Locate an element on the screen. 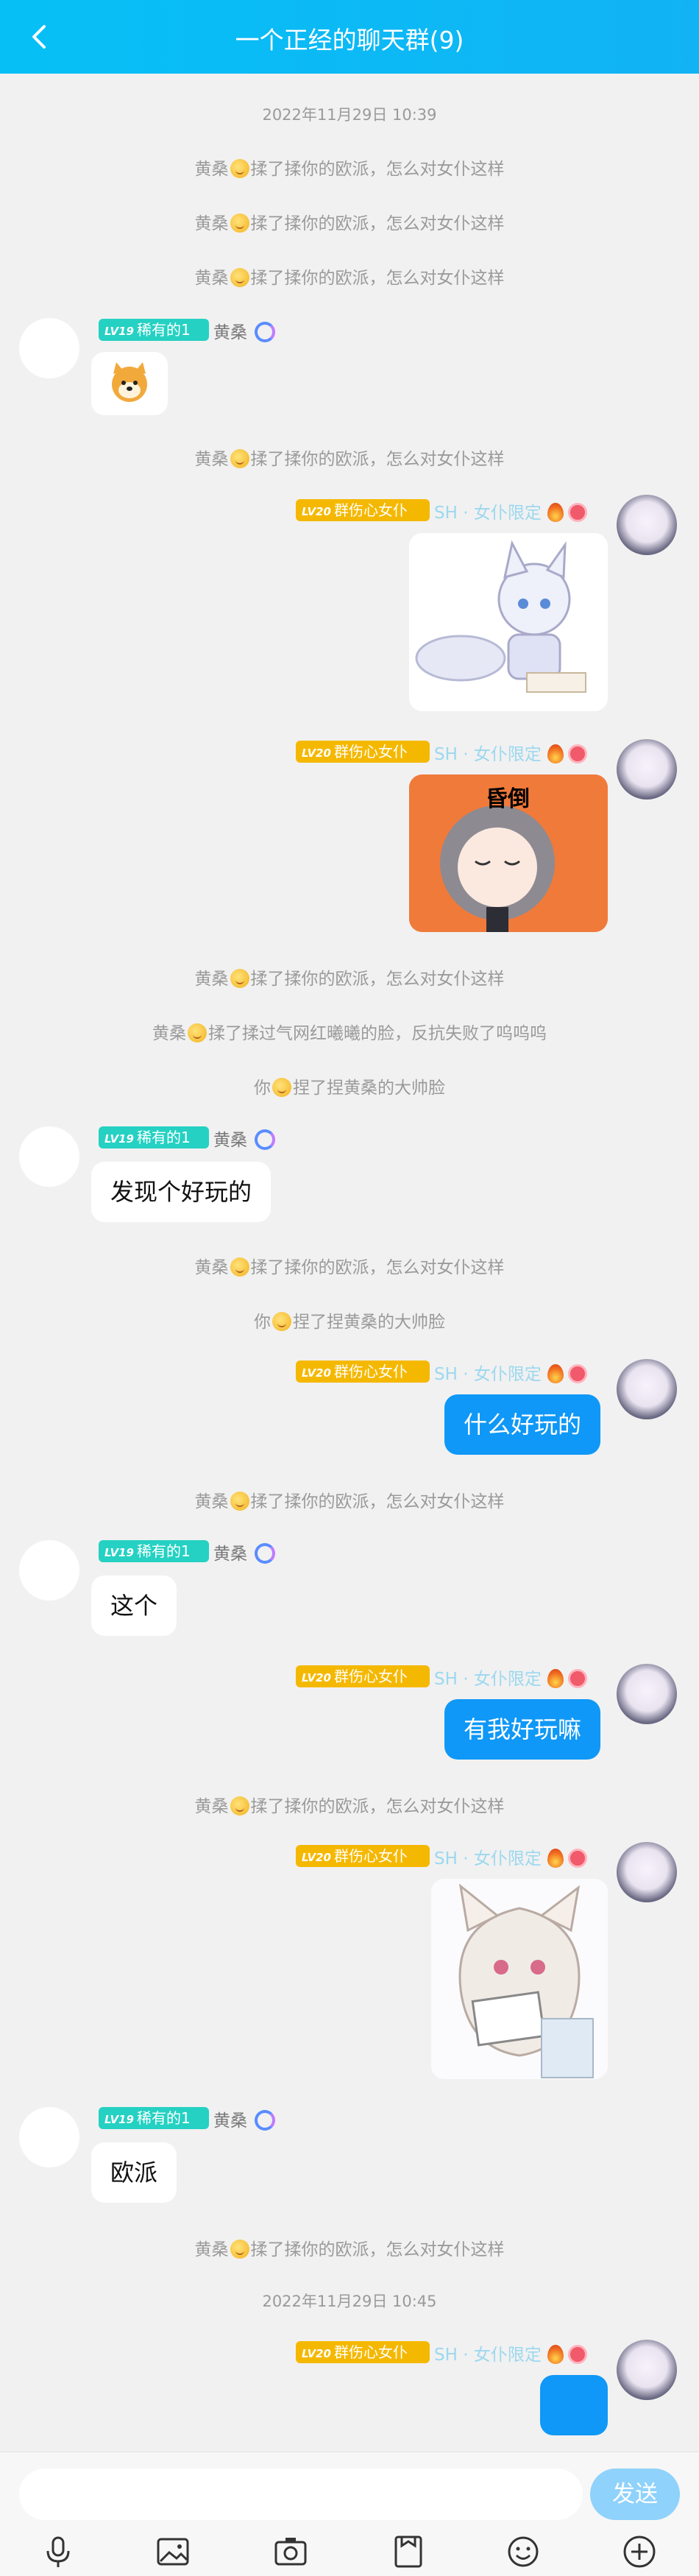 The width and height of the screenshot is (699, 2576). message-bubble: 这个 is located at coordinates (134, 1605).